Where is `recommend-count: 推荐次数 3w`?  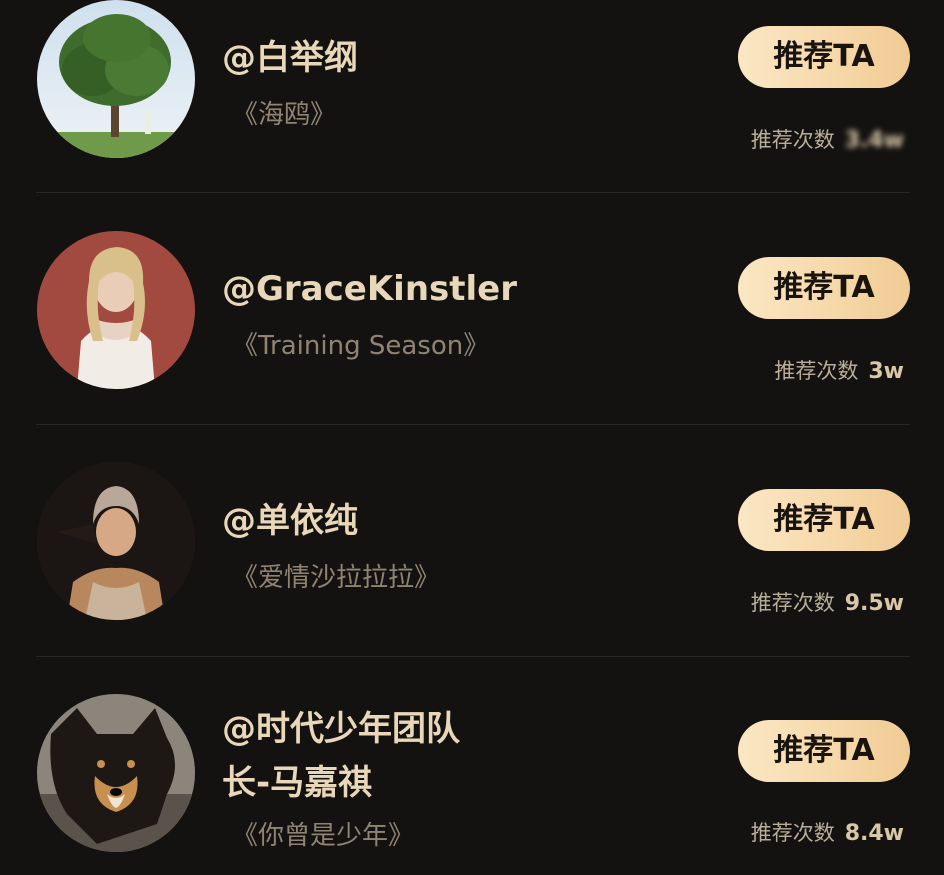
recommend-count: 推荐次数 3w is located at coordinates (839, 372).